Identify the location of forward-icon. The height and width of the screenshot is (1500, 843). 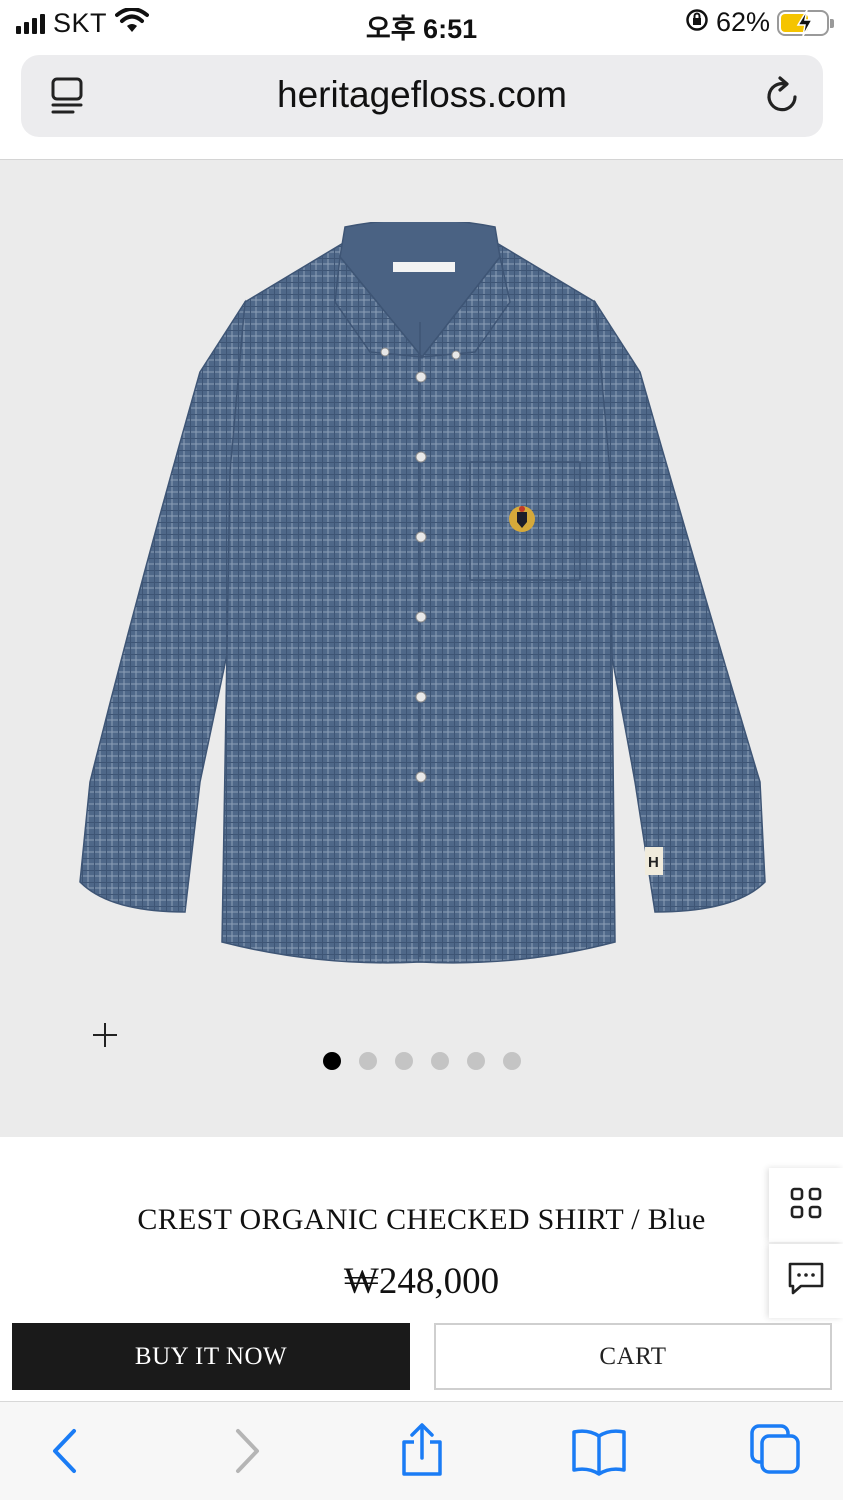
(247, 1453).